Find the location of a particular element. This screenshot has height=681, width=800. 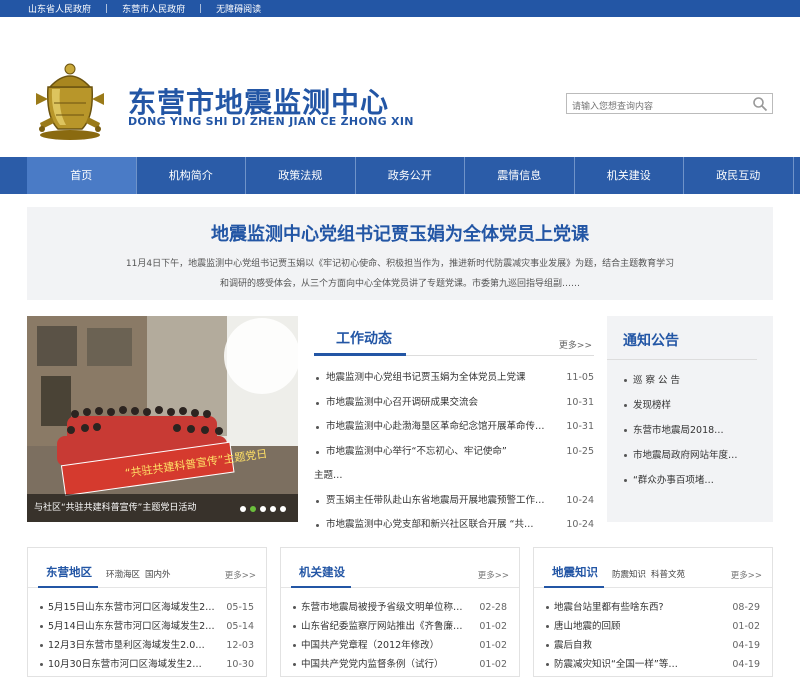

list-item: 5月15日山东东营市河口区海域发生2… 05-15 is located at coordinates (147, 607).